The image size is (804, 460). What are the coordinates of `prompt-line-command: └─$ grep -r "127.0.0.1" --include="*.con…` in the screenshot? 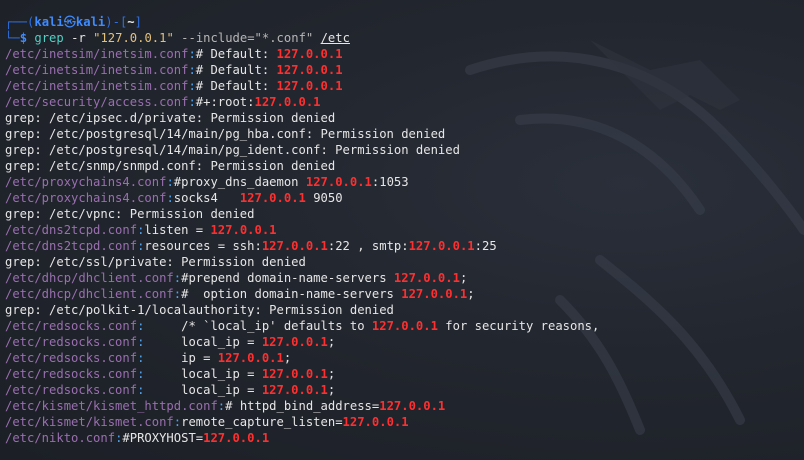 It's located at (404, 38).